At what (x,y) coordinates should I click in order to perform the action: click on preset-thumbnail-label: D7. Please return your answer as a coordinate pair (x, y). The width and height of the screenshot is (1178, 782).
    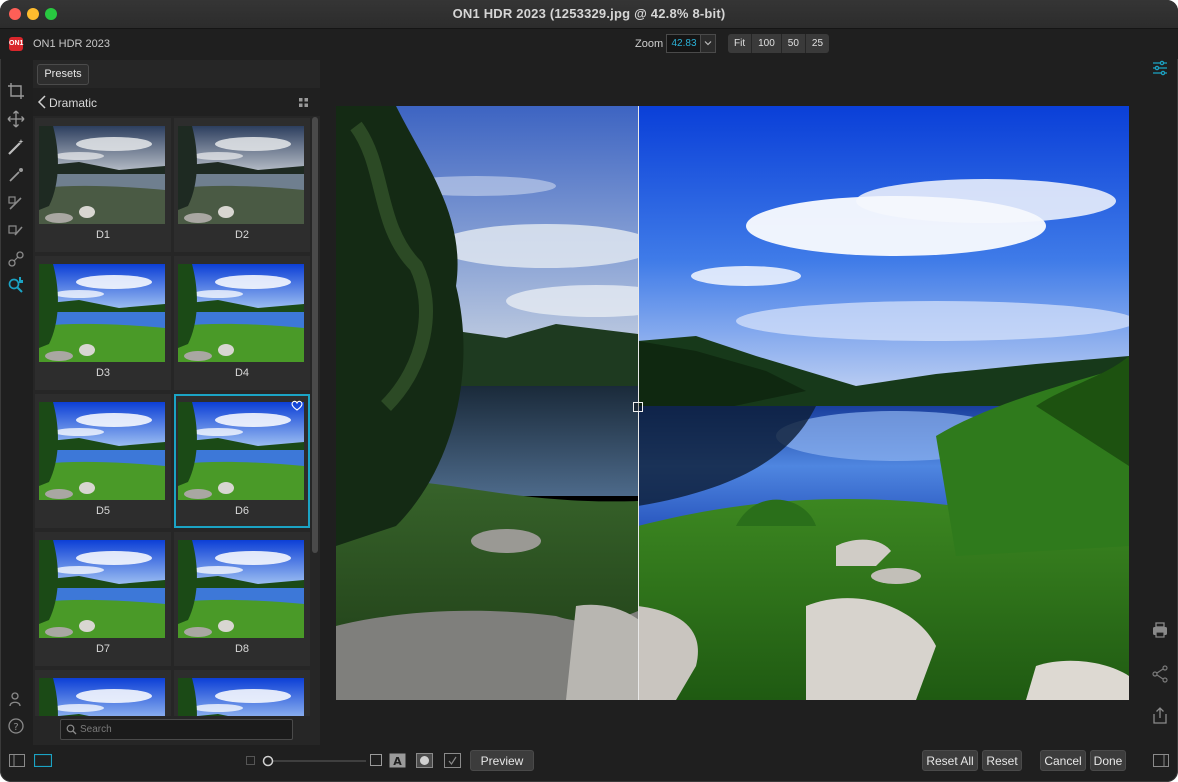
    Looking at the image, I should click on (103, 649).